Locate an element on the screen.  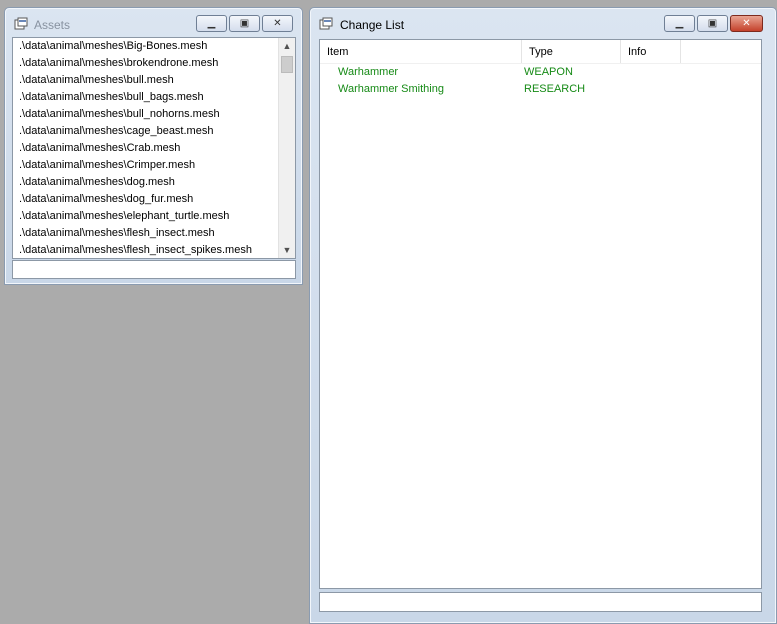
table-row: Warhammer Smithing RESEARCH is located at coordinates (540, 89).